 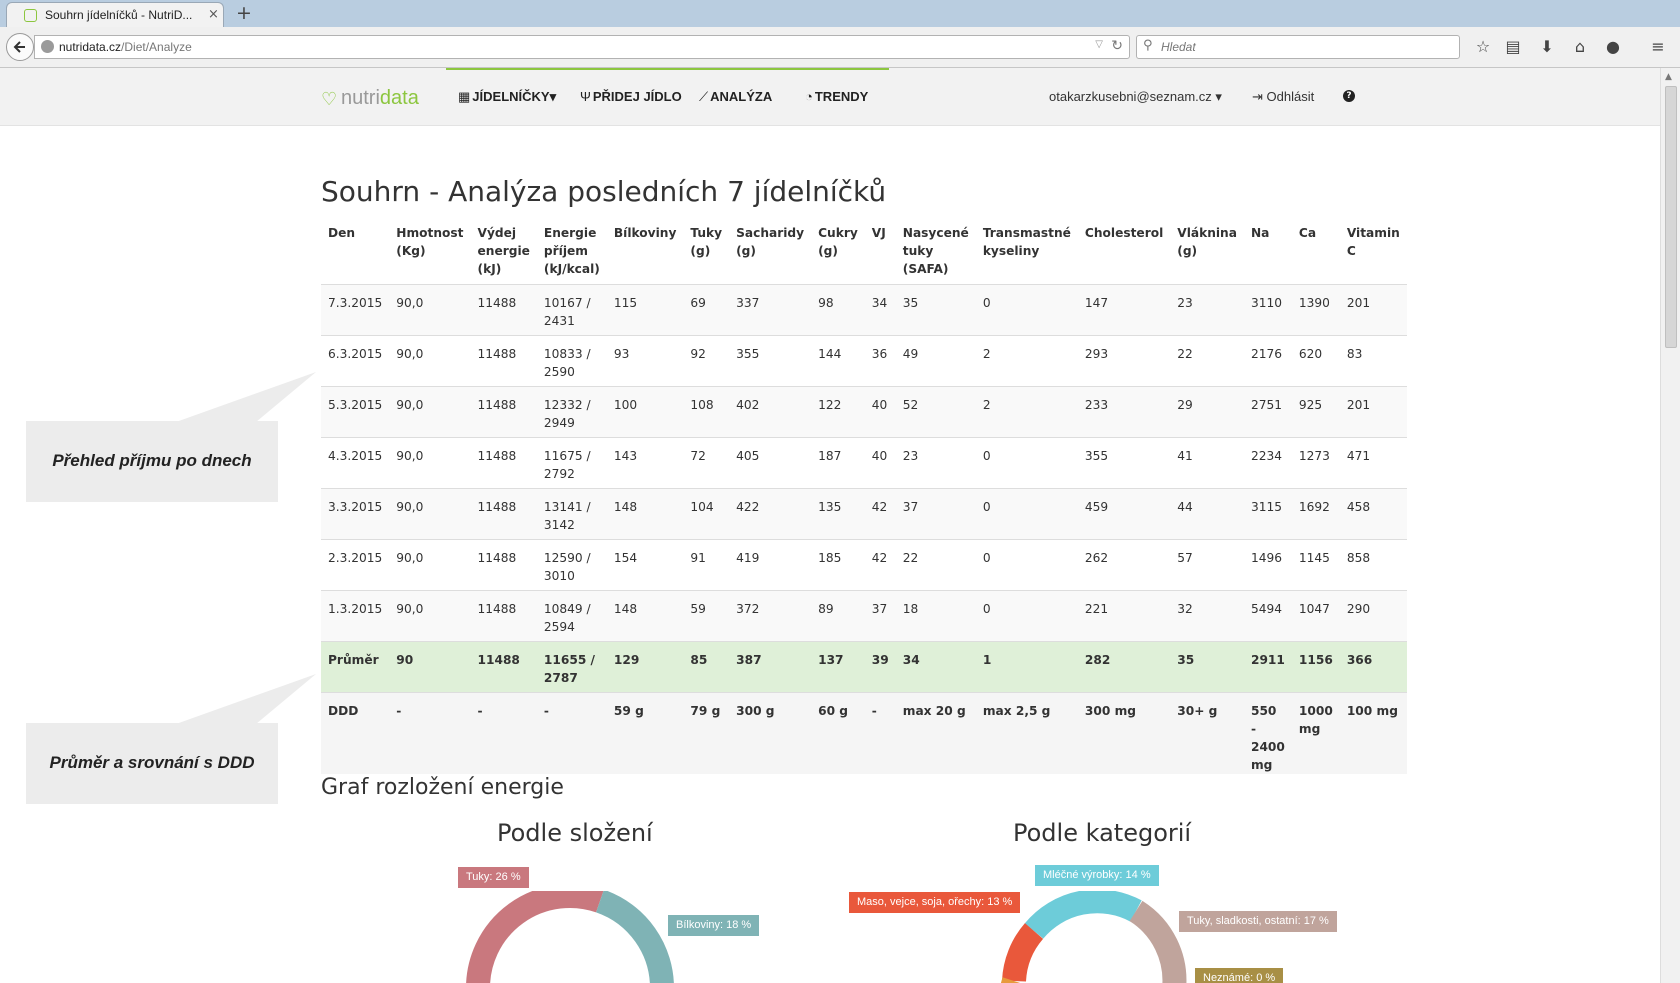 What do you see at coordinates (1239, 975) in the screenshot?
I see `chart-label-unknown: Neznámé: 0 %` at bounding box center [1239, 975].